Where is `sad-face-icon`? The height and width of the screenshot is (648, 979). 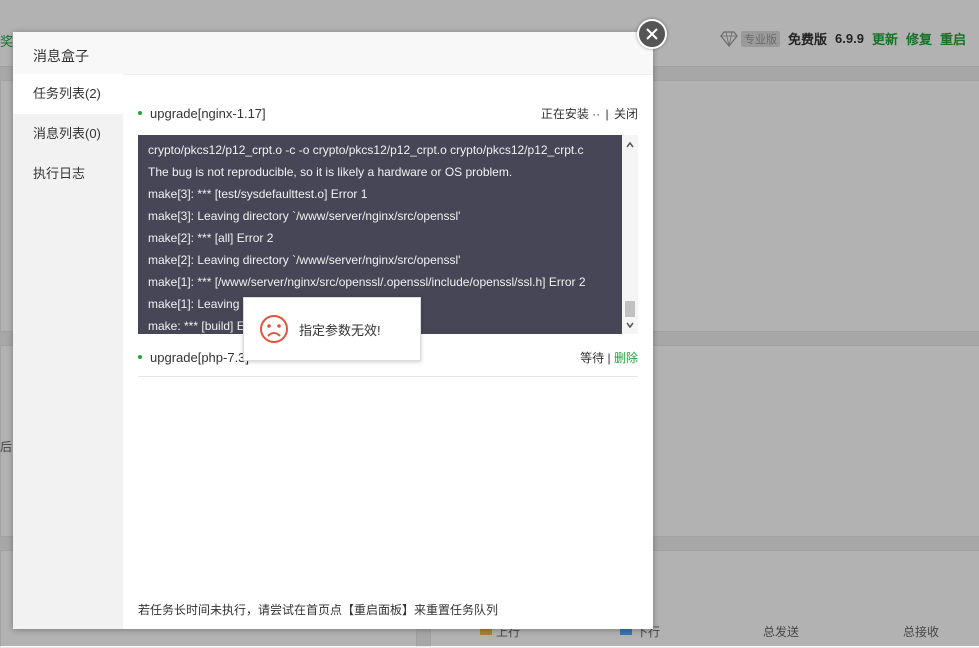 sad-face-icon is located at coordinates (274, 329).